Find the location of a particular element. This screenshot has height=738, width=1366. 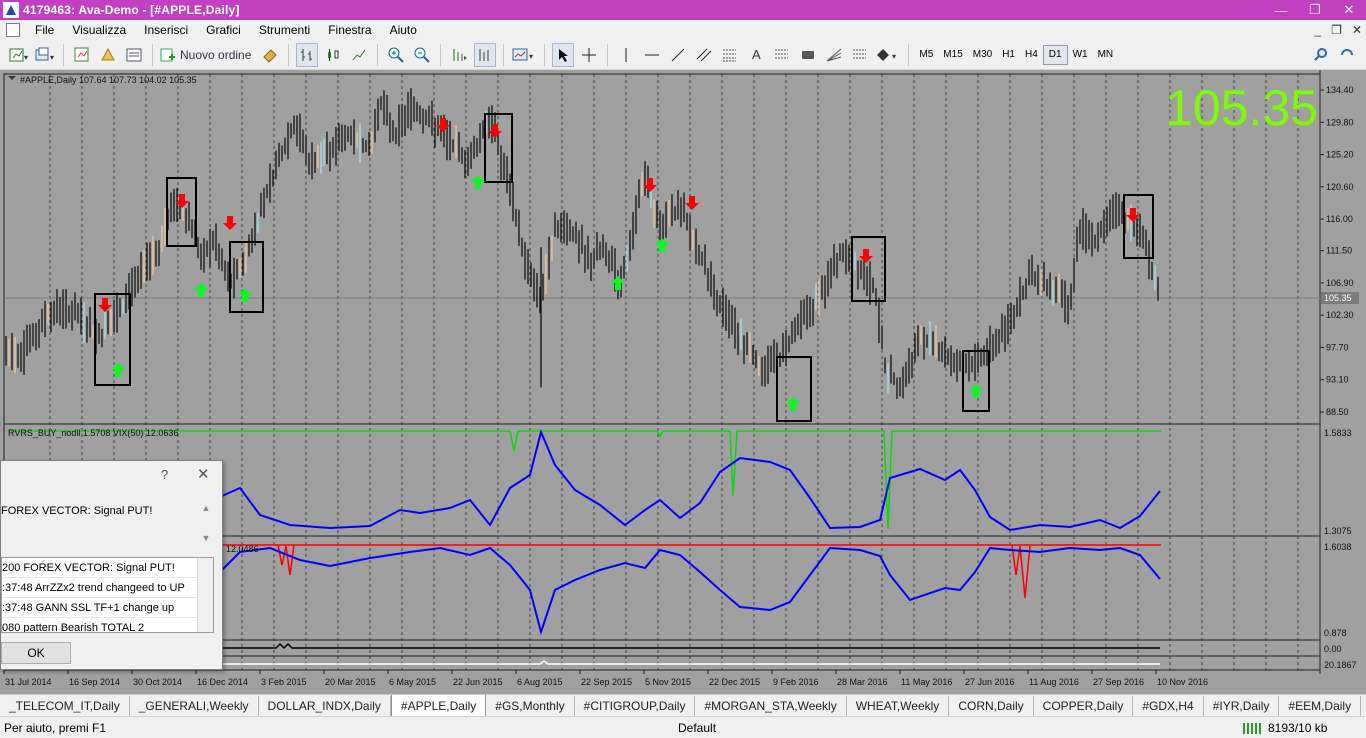

terminal-icon is located at coordinates (134, 55).